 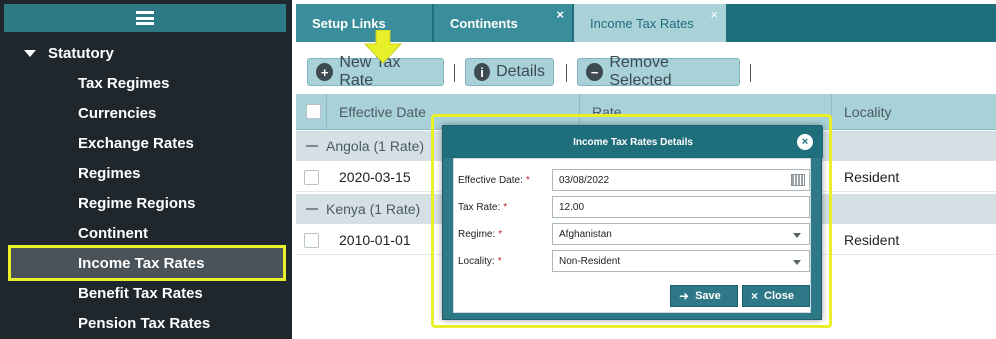 What do you see at coordinates (123, 83) in the screenshot?
I see `sidebar-item-tax-regimes: Tax Regimes` at bounding box center [123, 83].